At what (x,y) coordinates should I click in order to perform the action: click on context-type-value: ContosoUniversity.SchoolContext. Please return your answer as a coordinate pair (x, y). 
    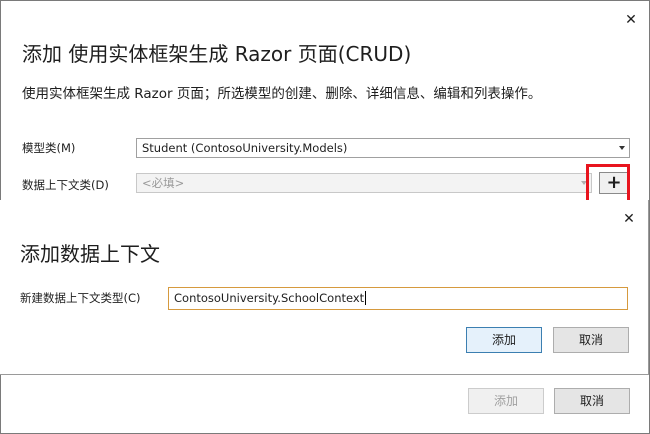
    Looking at the image, I should click on (269, 298).